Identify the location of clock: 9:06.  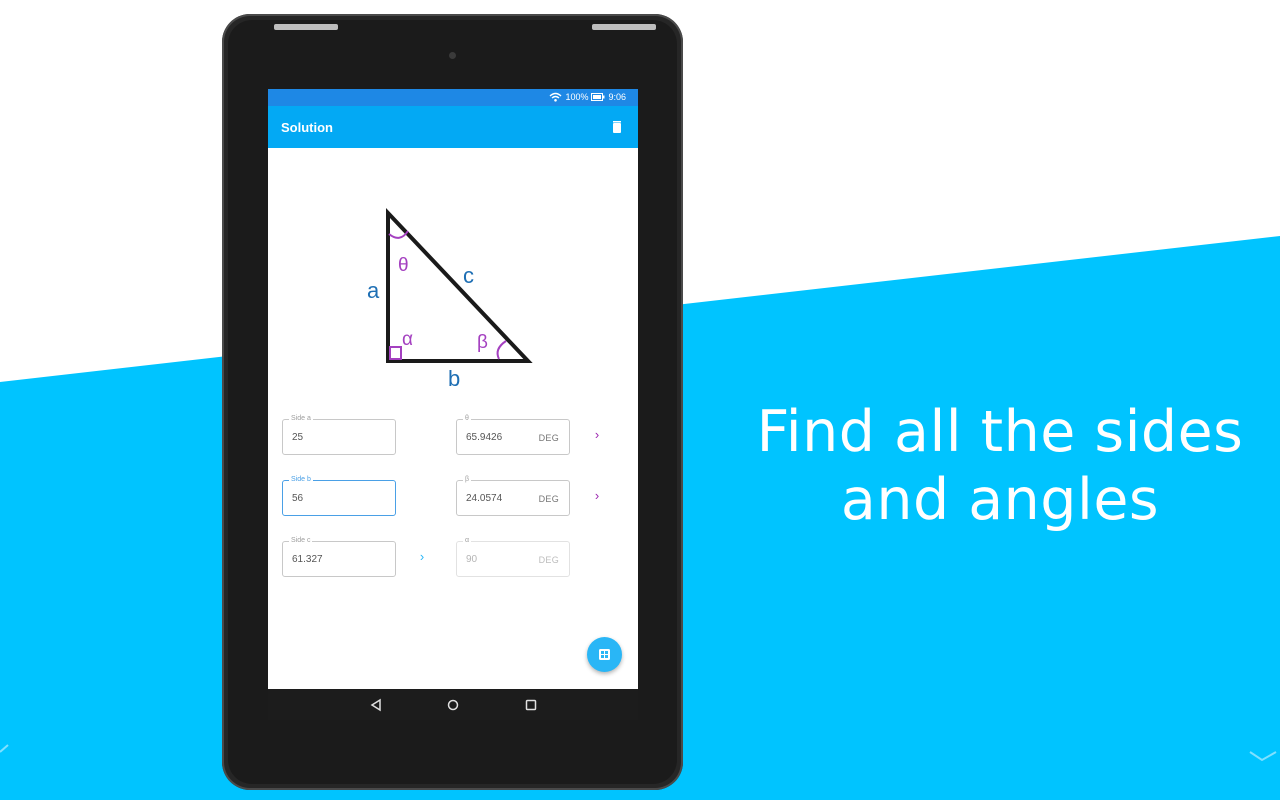
(617, 97).